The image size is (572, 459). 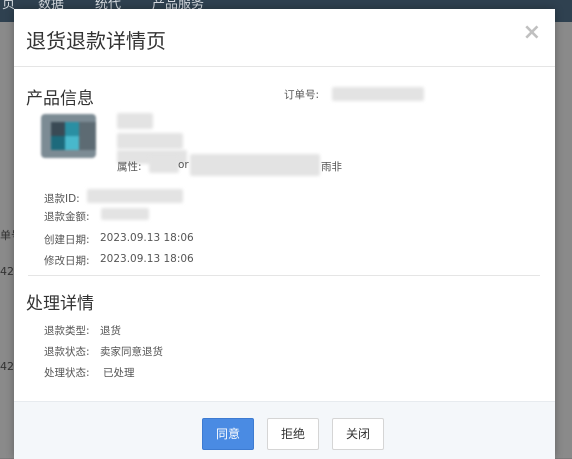 What do you see at coordinates (129, 167) in the screenshot?
I see `attribute-label: 属性:` at bounding box center [129, 167].